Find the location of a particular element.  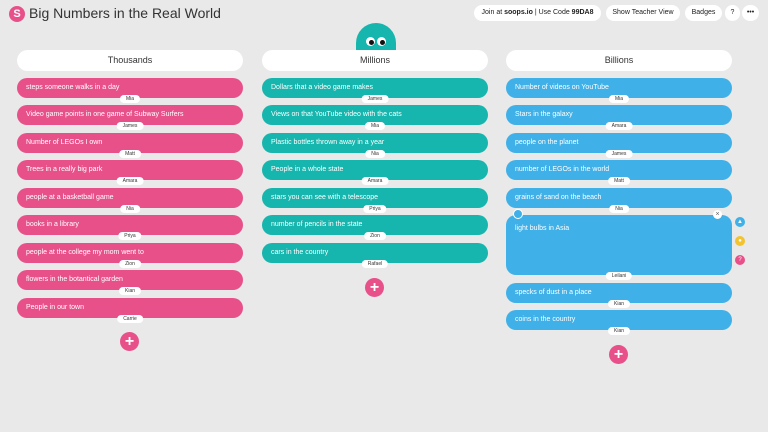

card-text: coins in the country is located at coordinates (545, 319).